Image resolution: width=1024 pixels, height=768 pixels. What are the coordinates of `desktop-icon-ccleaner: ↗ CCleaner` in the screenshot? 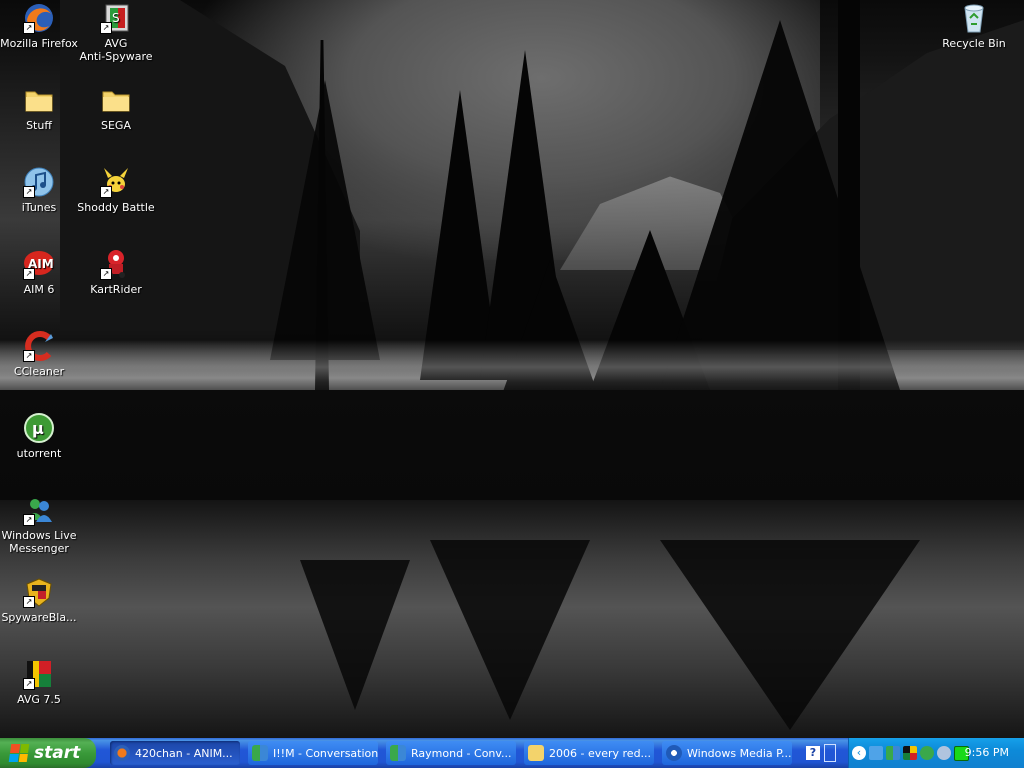 It's located at (39, 354).